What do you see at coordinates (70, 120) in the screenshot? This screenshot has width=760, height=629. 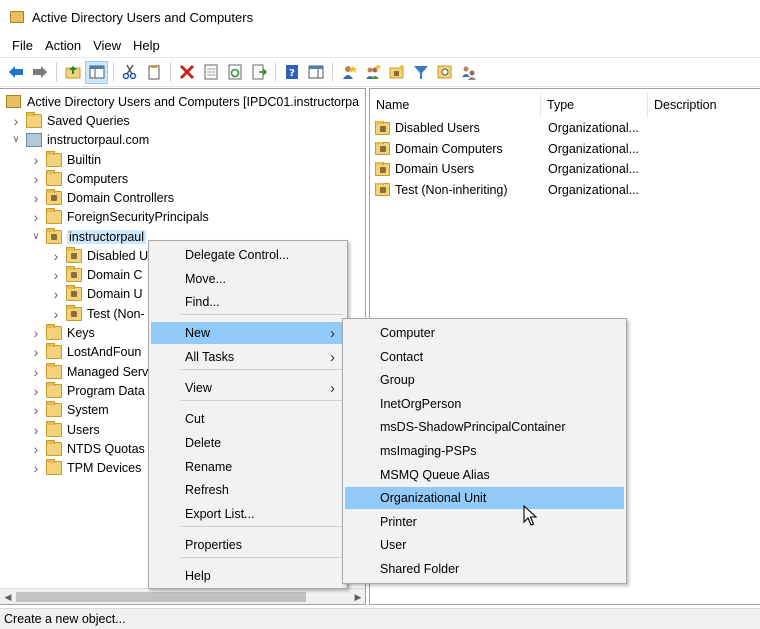 I see `tree-node: › Saved Queries` at bounding box center [70, 120].